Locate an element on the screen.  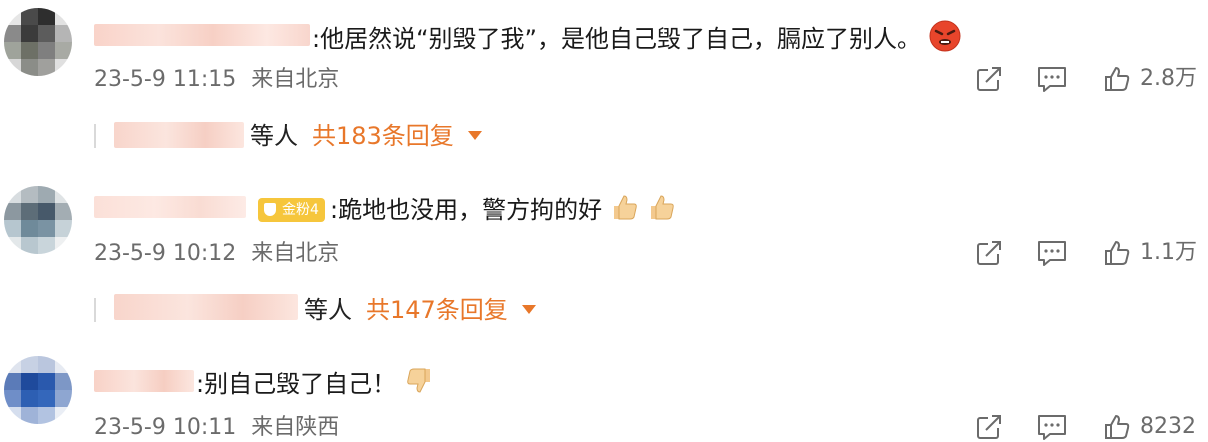
comment-text: :跪地也没用，警方拘的好 is located at coordinates (503, 211).